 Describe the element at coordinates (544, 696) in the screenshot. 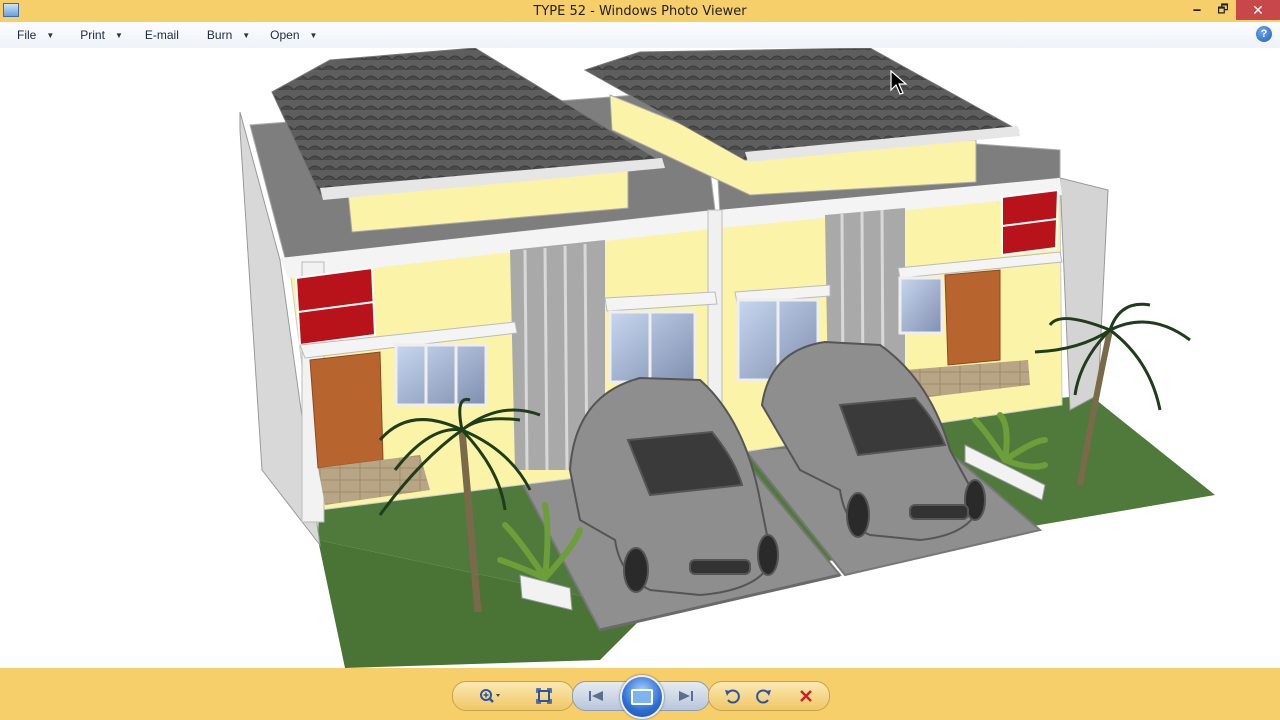

I see `actual-size-icon` at that location.